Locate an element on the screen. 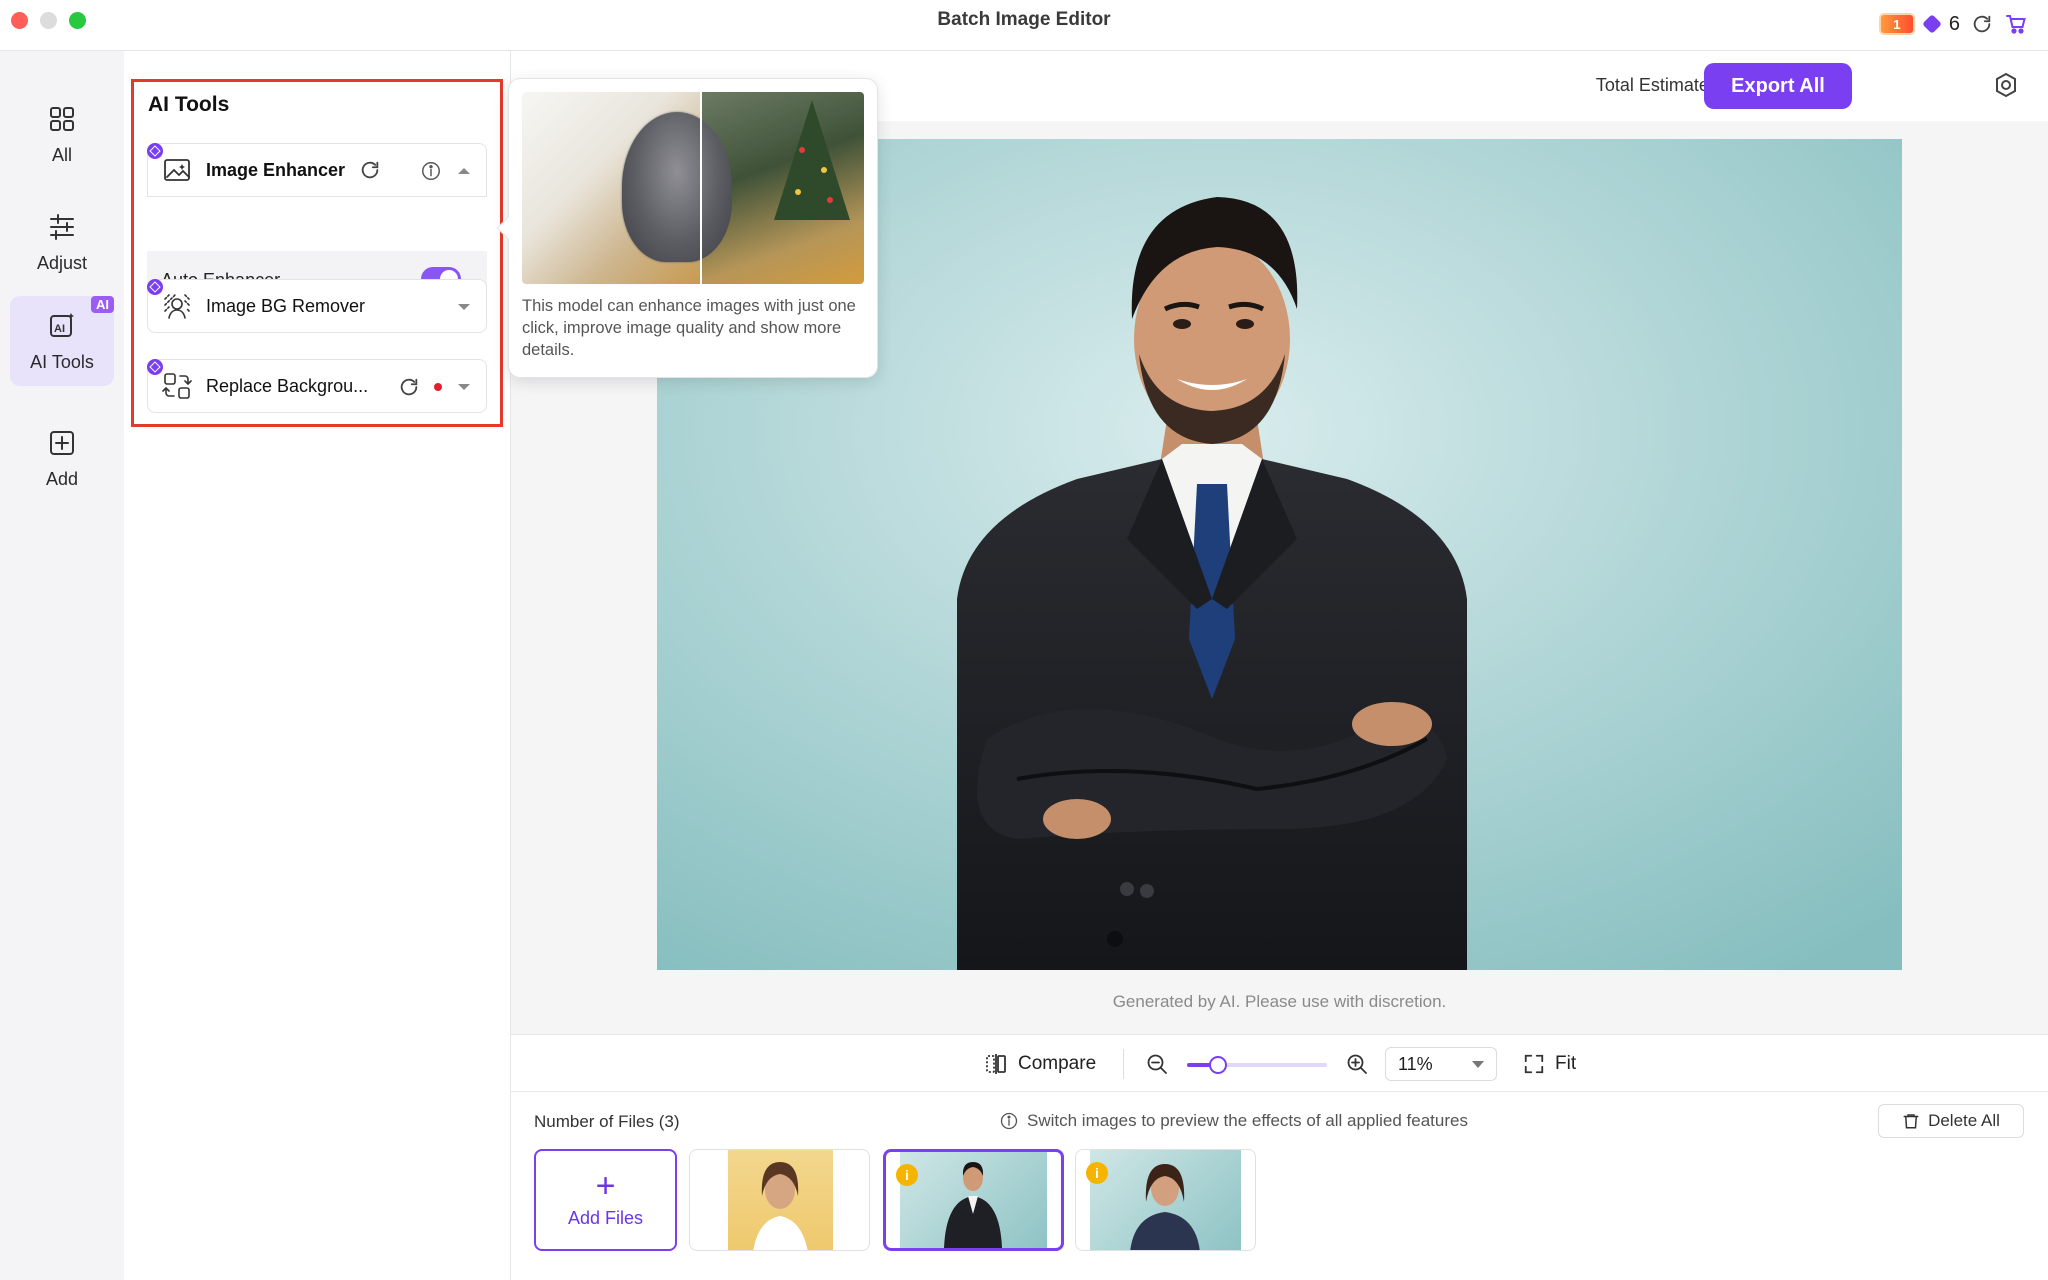  compare-label: Compare is located at coordinates (1057, 1063).